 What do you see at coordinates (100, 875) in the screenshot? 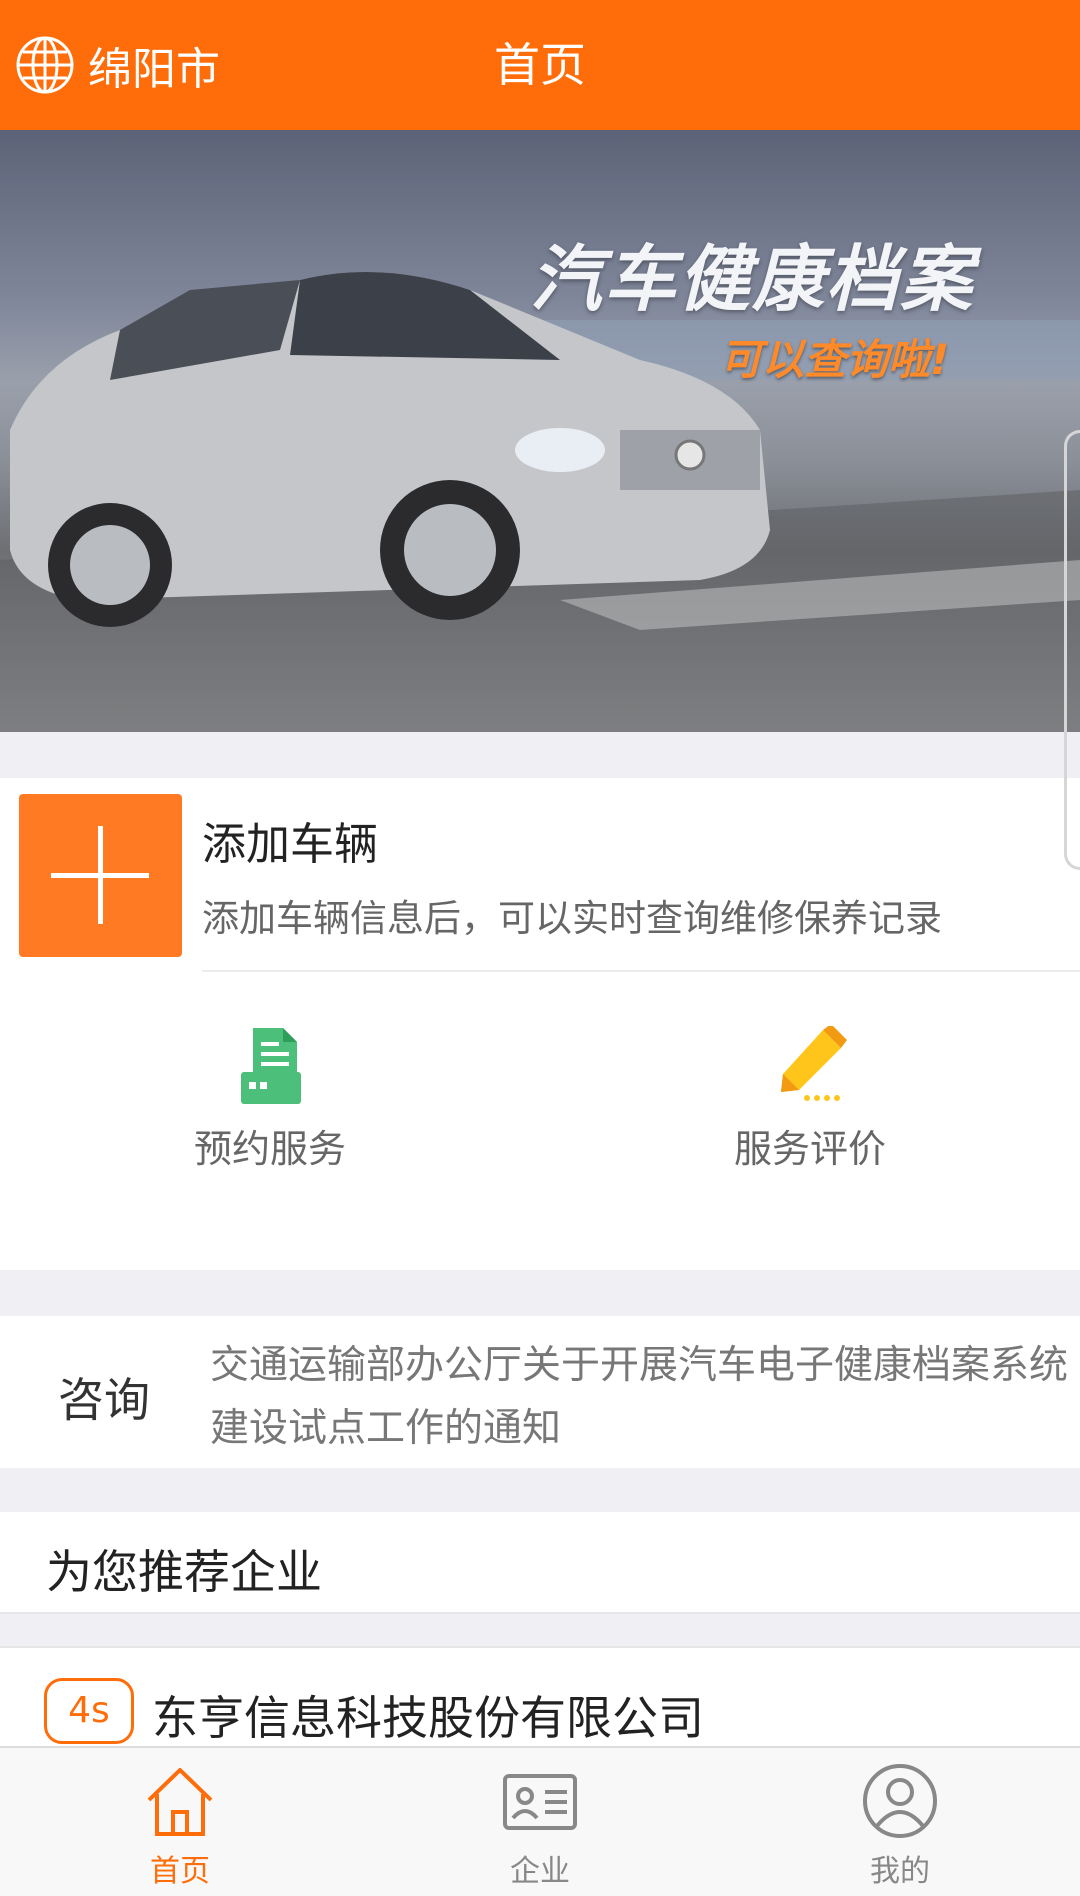
I see `add-icon` at bounding box center [100, 875].